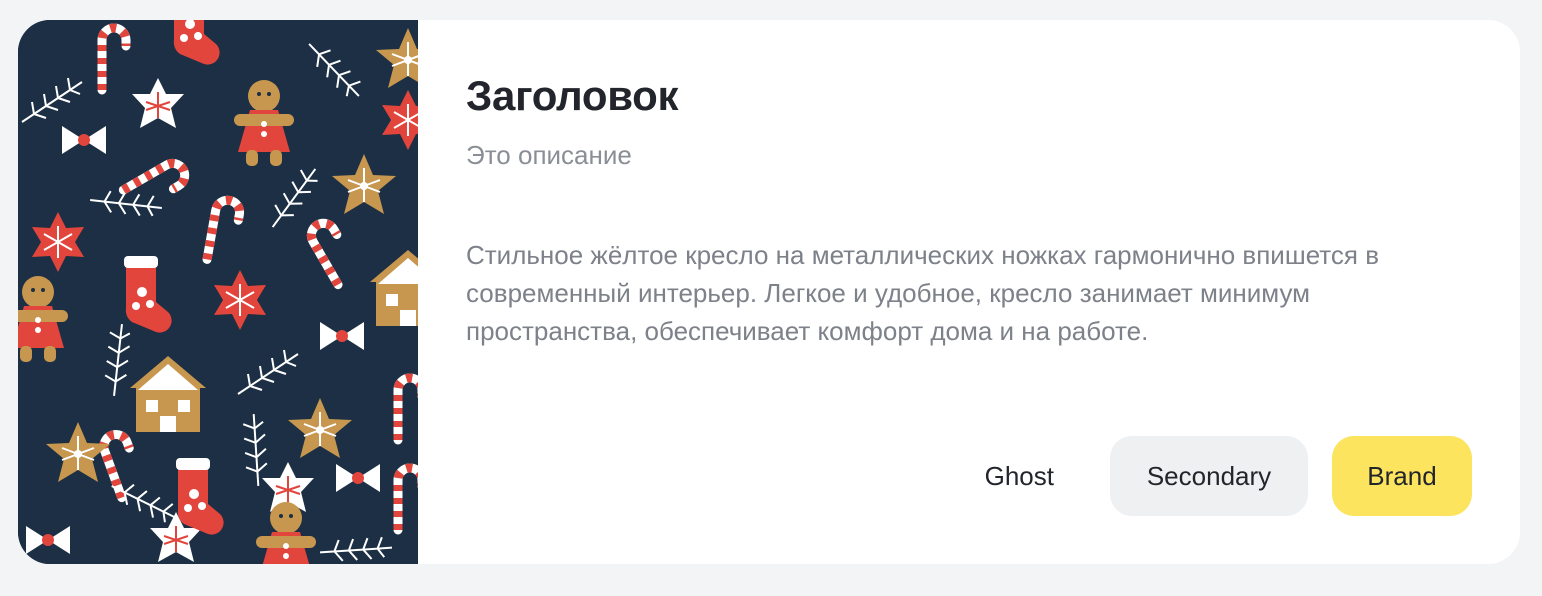 This screenshot has width=1542, height=596. Describe the element at coordinates (1402, 476) in the screenshot. I see `brand-button: Brand` at that location.